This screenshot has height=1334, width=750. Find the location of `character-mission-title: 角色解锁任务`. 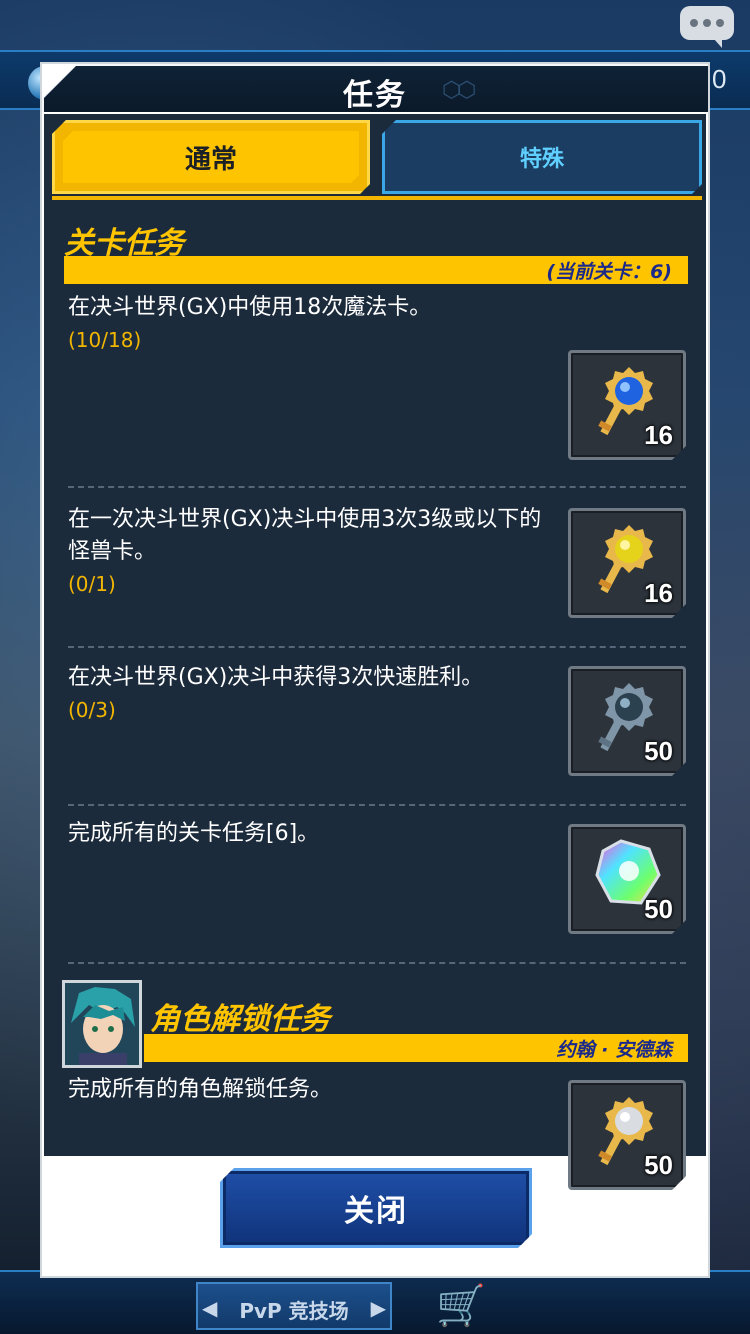

character-mission-title: 角色解锁任务 is located at coordinates (240, 1019).